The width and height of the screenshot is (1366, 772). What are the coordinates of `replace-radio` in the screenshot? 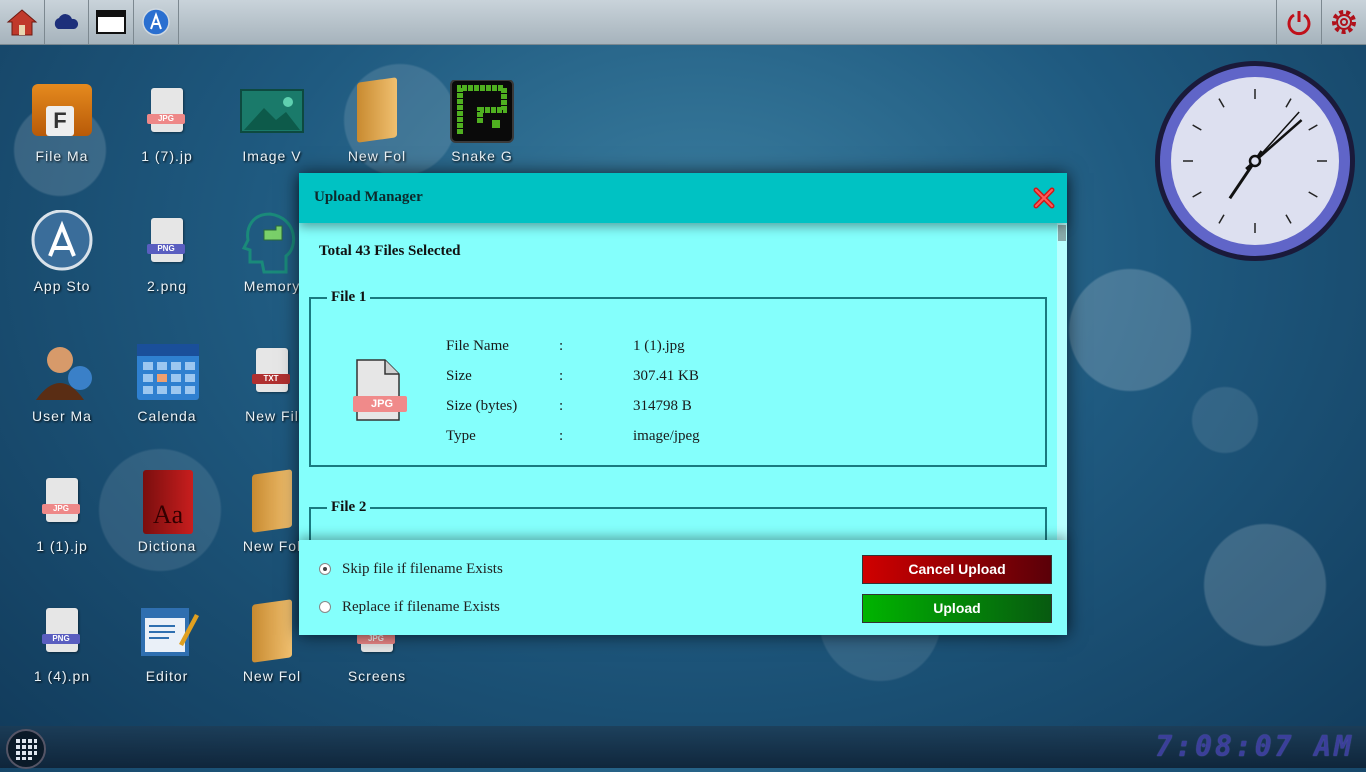 It's located at (325, 607).